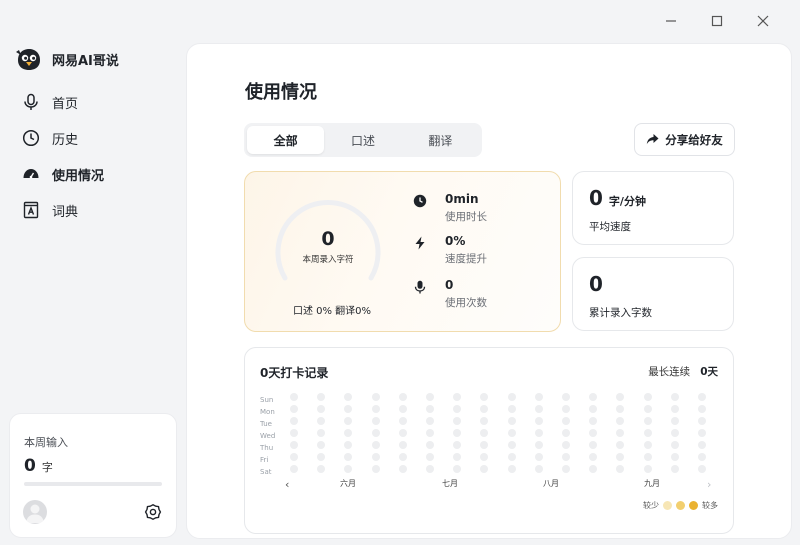 The height and width of the screenshot is (545, 800). What do you see at coordinates (268, 436) in the screenshot?
I see `weekday-label: Wed` at bounding box center [268, 436].